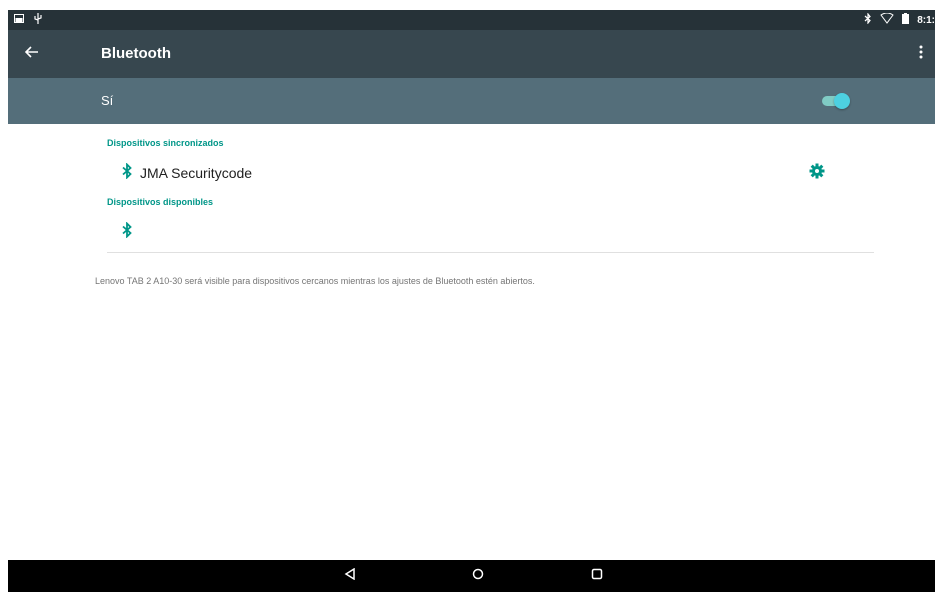 Image resolution: width=935 pixels, height=592 pixels. Describe the element at coordinates (490, 252) in the screenshot. I see `divider` at that location.